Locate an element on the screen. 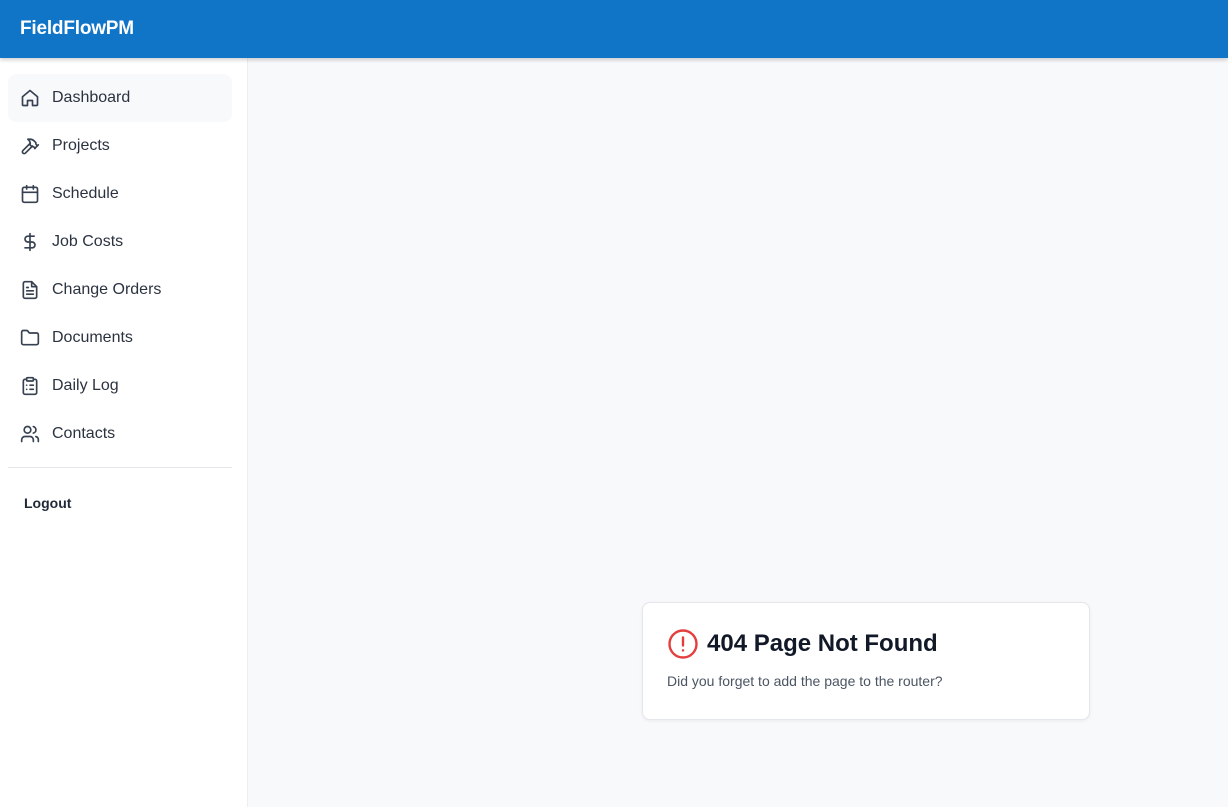 This screenshot has width=1228, height=807. folder-icon is located at coordinates (30, 338).